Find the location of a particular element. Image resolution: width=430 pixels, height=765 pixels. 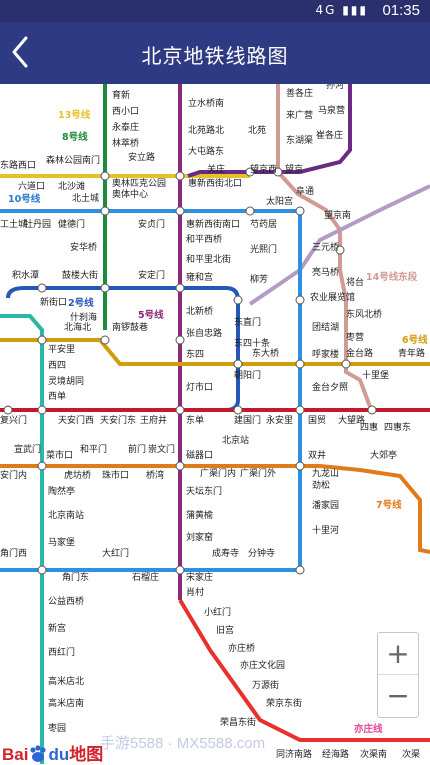

station-label: 亮马桥 is located at coordinates (325, 272).